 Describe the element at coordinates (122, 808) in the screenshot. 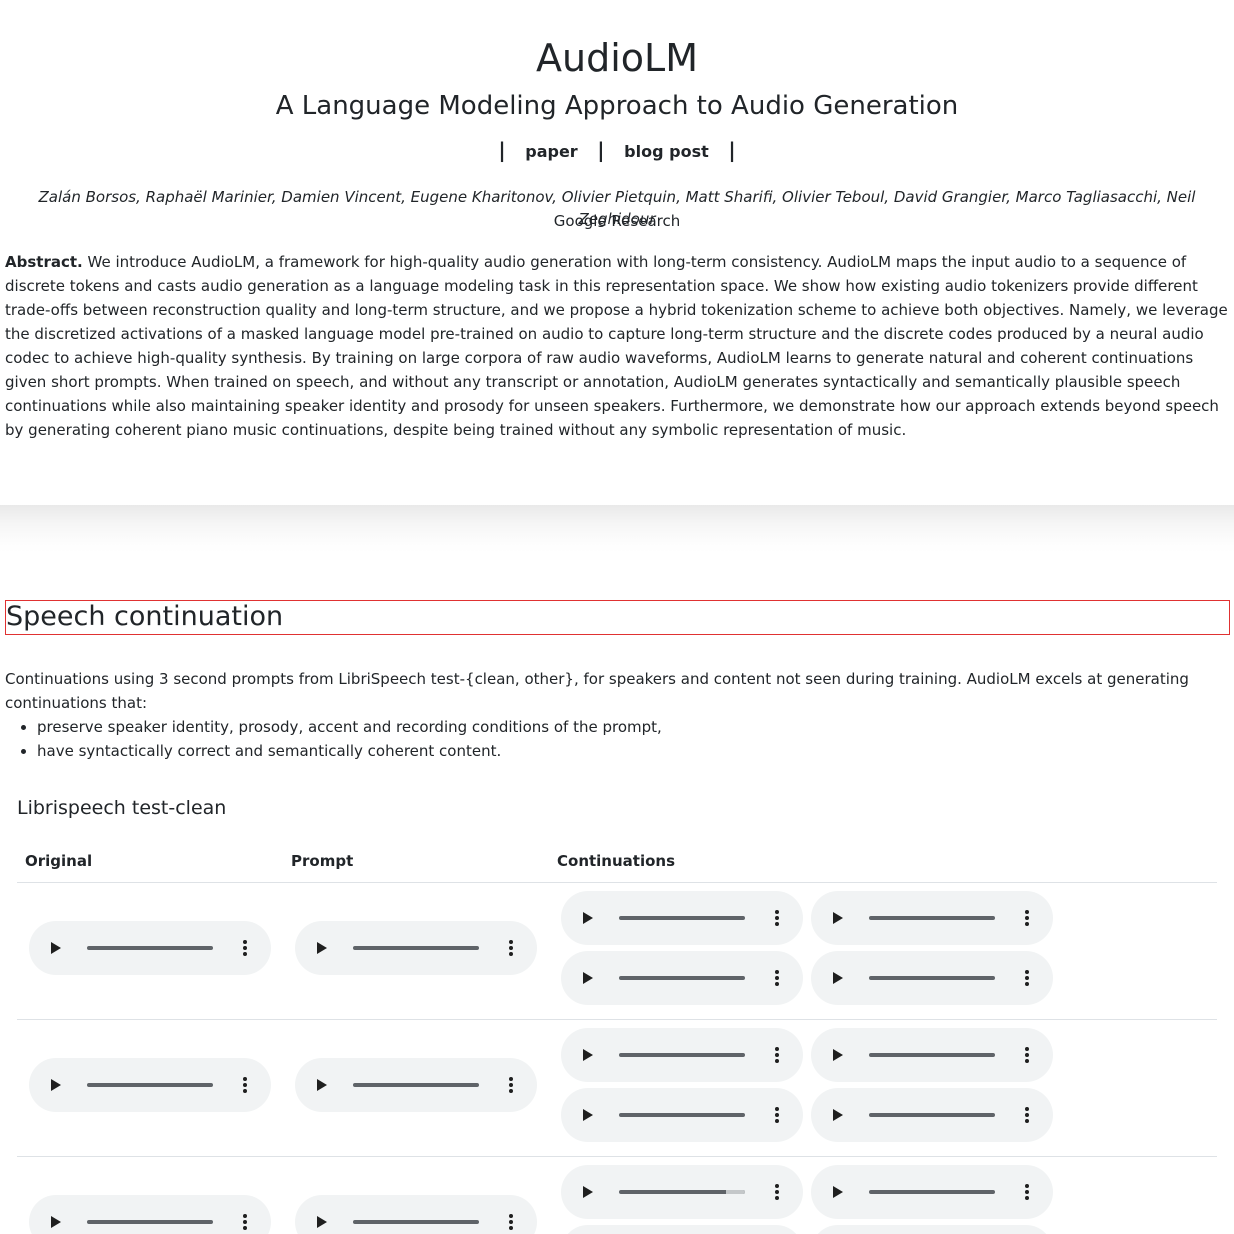

I see `subsection-heading: Librispeech test-clean` at that location.